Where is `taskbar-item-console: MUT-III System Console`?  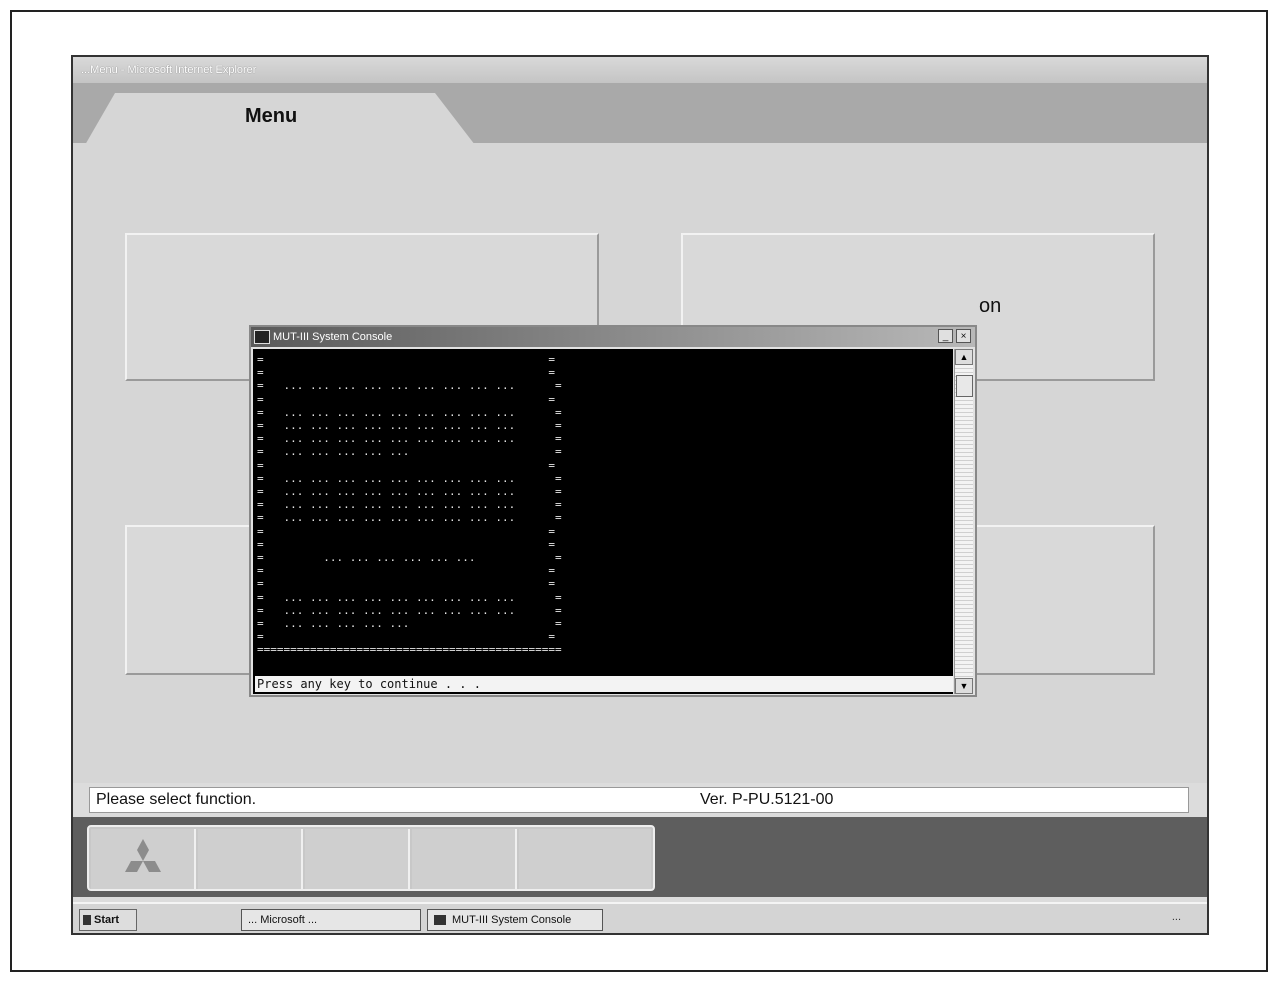 taskbar-item-console: MUT-III System Console is located at coordinates (515, 920).